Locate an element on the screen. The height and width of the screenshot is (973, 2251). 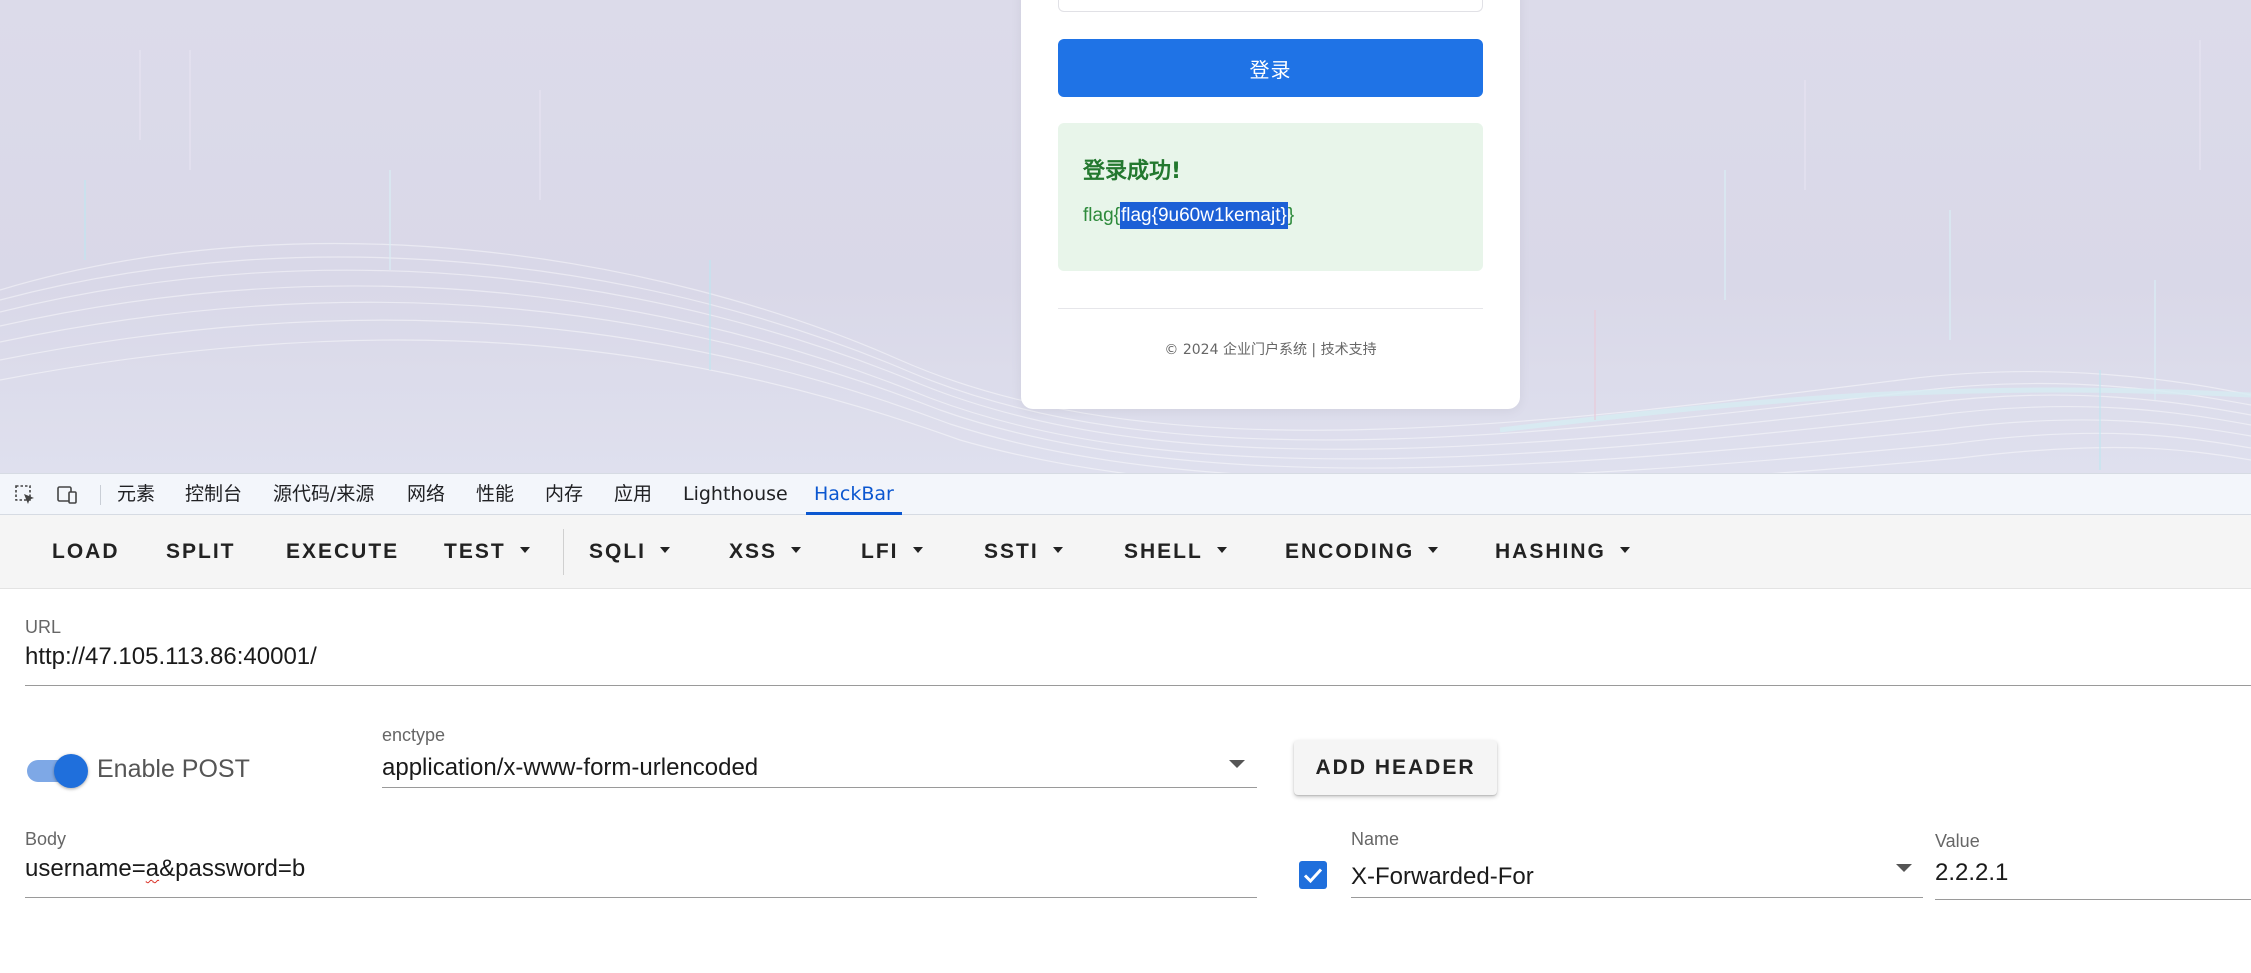
card-footer: © 2024 企业门户系统 | 技术支持 is located at coordinates (1270, 350).